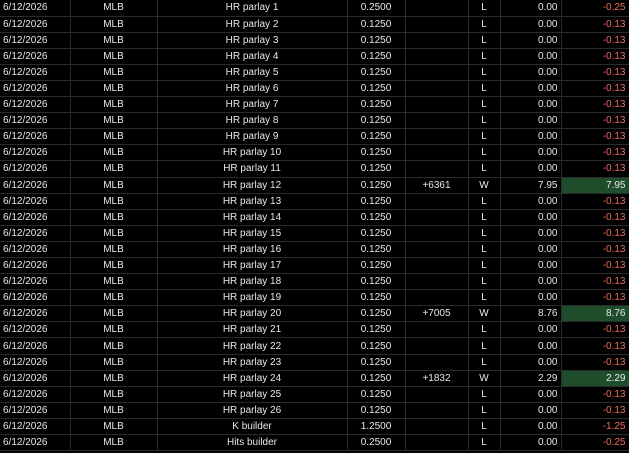 The image size is (629, 453). I want to click on bet-name-cell: HR parlay 16, so click(252, 250).